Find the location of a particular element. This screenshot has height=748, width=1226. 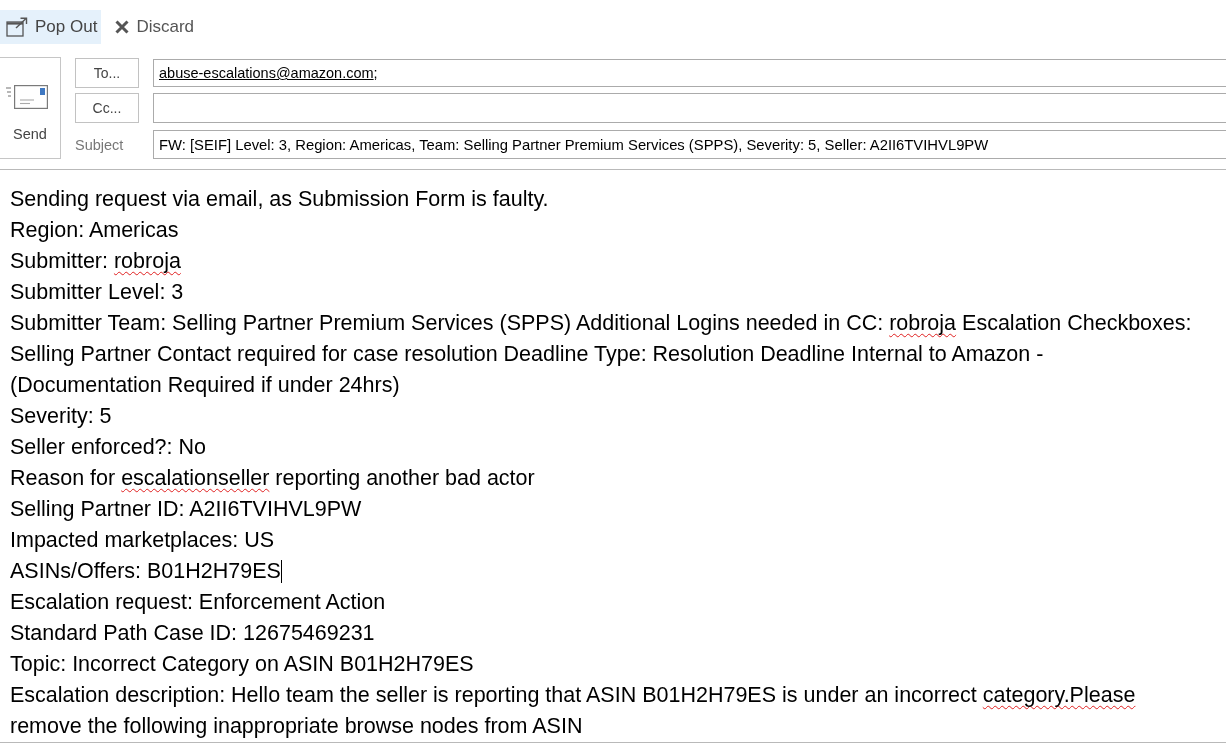

body-text-line: Submitter Level: 3 is located at coordinates (97, 292).